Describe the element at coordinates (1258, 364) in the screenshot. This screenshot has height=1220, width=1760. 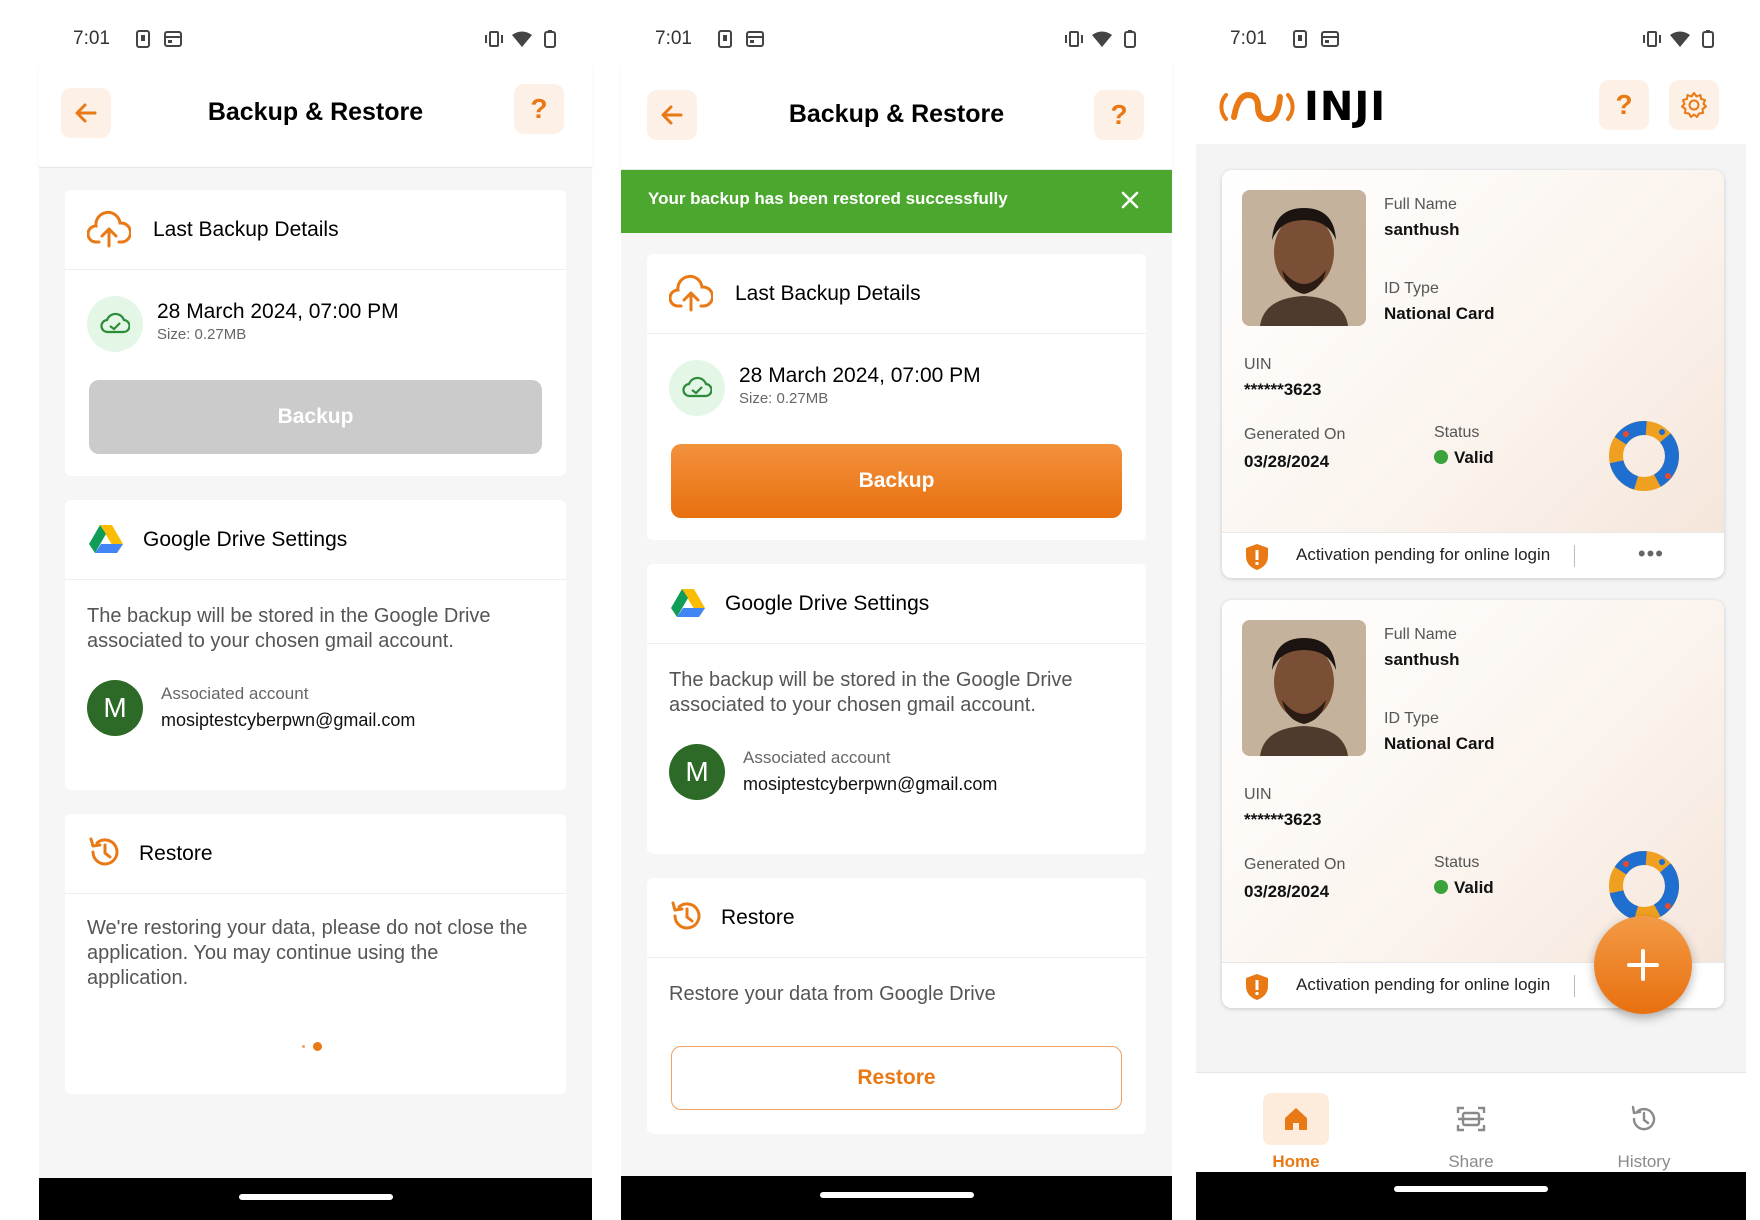
I see `uin-label: UIN` at that location.